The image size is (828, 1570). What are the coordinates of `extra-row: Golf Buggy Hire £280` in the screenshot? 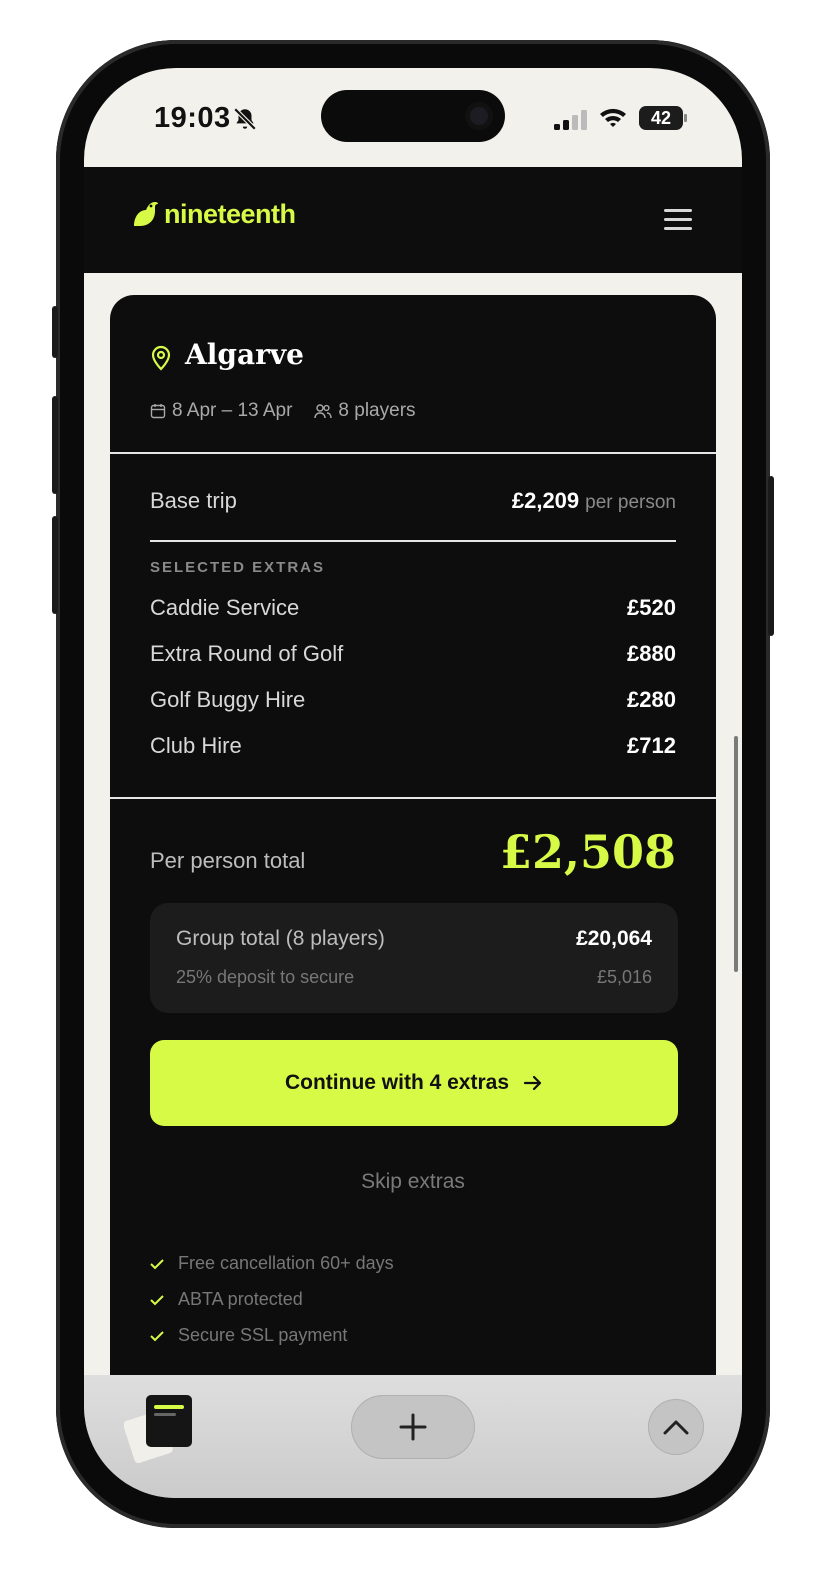 It's located at (413, 700).